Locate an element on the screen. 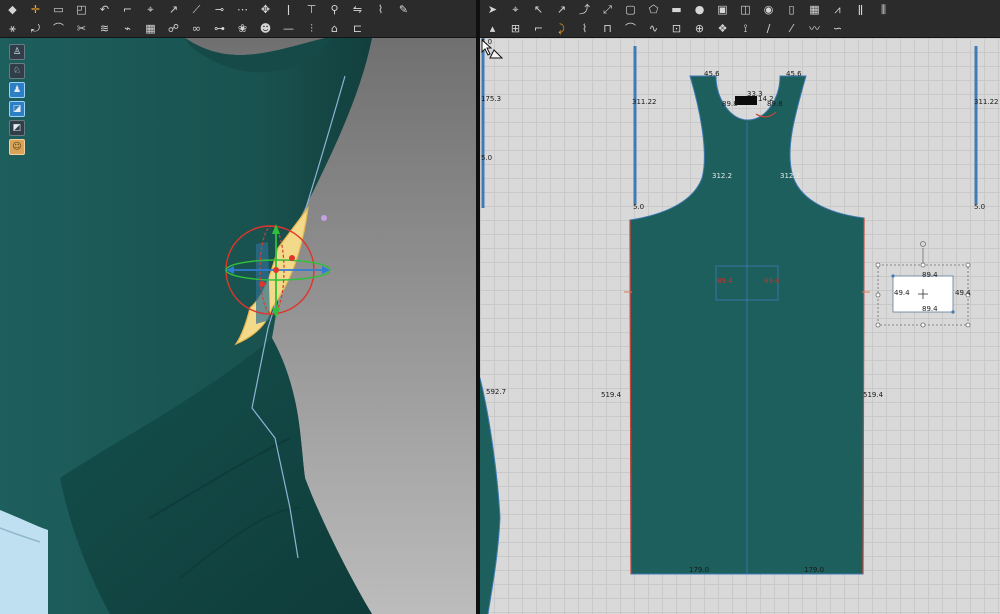  bar-icon: — is located at coordinates (288, 28).